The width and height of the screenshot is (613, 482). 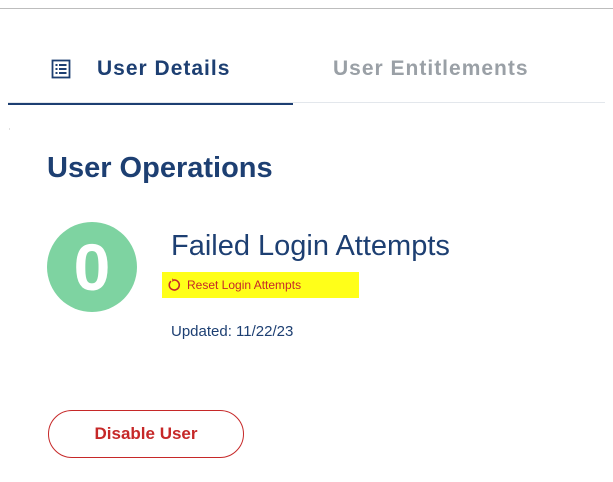 What do you see at coordinates (61, 69) in the screenshot?
I see `list-icon` at bounding box center [61, 69].